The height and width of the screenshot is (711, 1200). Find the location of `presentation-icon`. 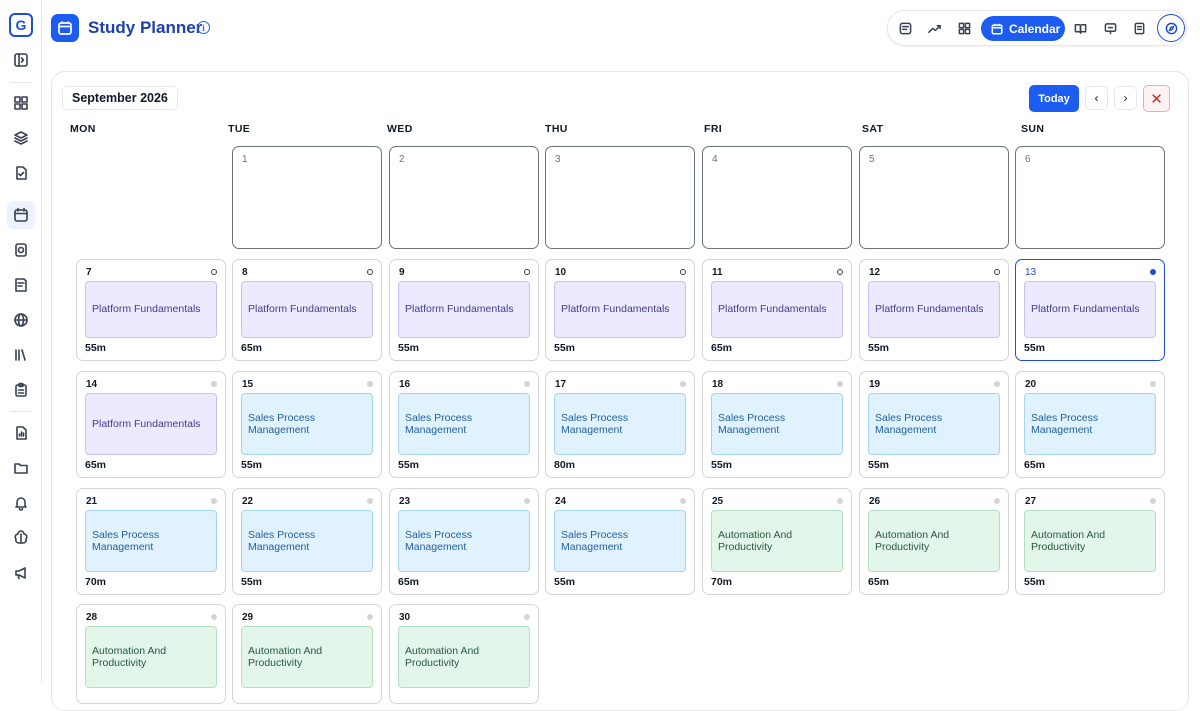

presentation-icon is located at coordinates (1110, 28).